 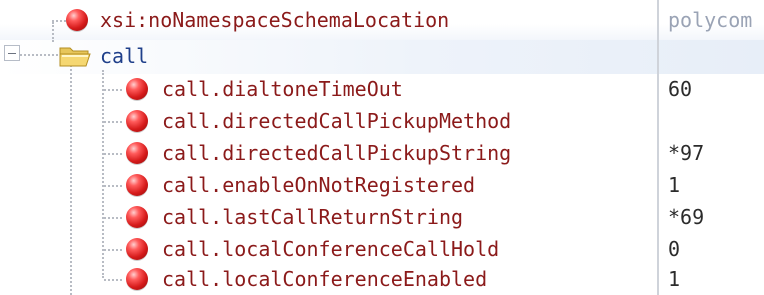 I want to click on tree-row-item: call.enableOnNotRegistered 1, so click(x=382, y=185).